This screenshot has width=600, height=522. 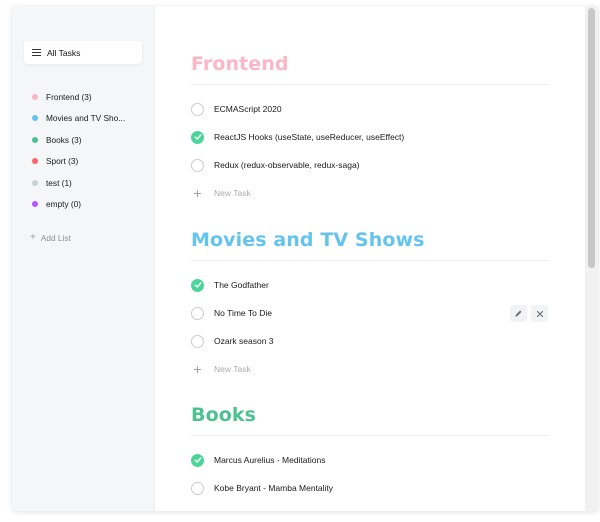 What do you see at coordinates (369, 165) in the screenshot?
I see `task-item: Redux (redux-observable, redux-saga)` at bounding box center [369, 165].